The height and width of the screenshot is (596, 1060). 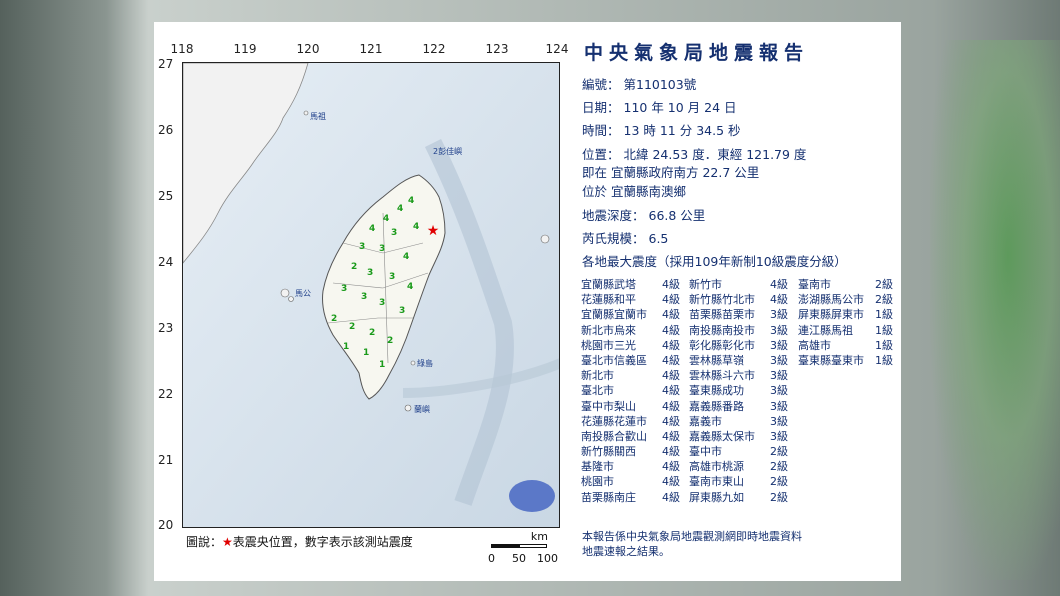 What do you see at coordinates (716, 467) in the screenshot?
I see `intensity-location: 高雄市桃源` at bounding box center [716, 467].